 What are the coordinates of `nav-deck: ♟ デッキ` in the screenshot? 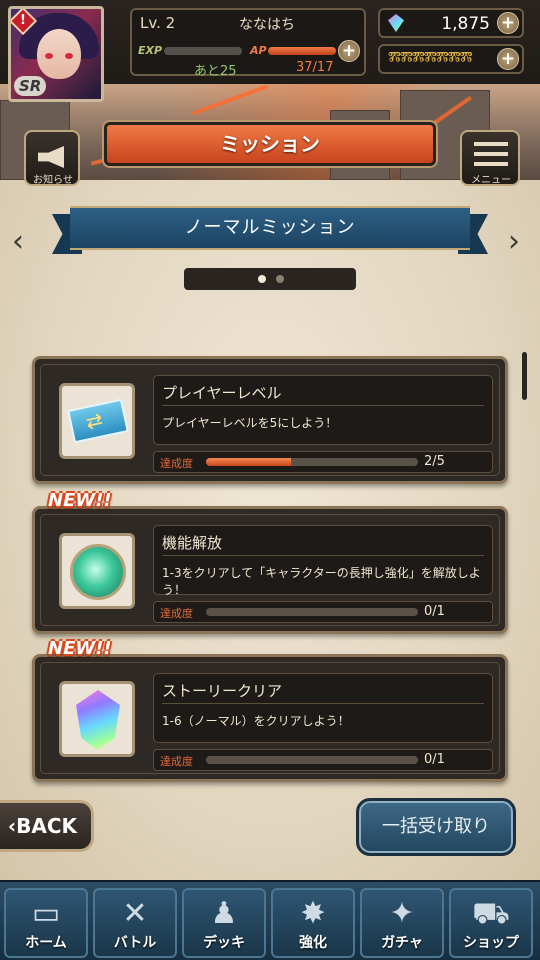 It's located at (224, 923).